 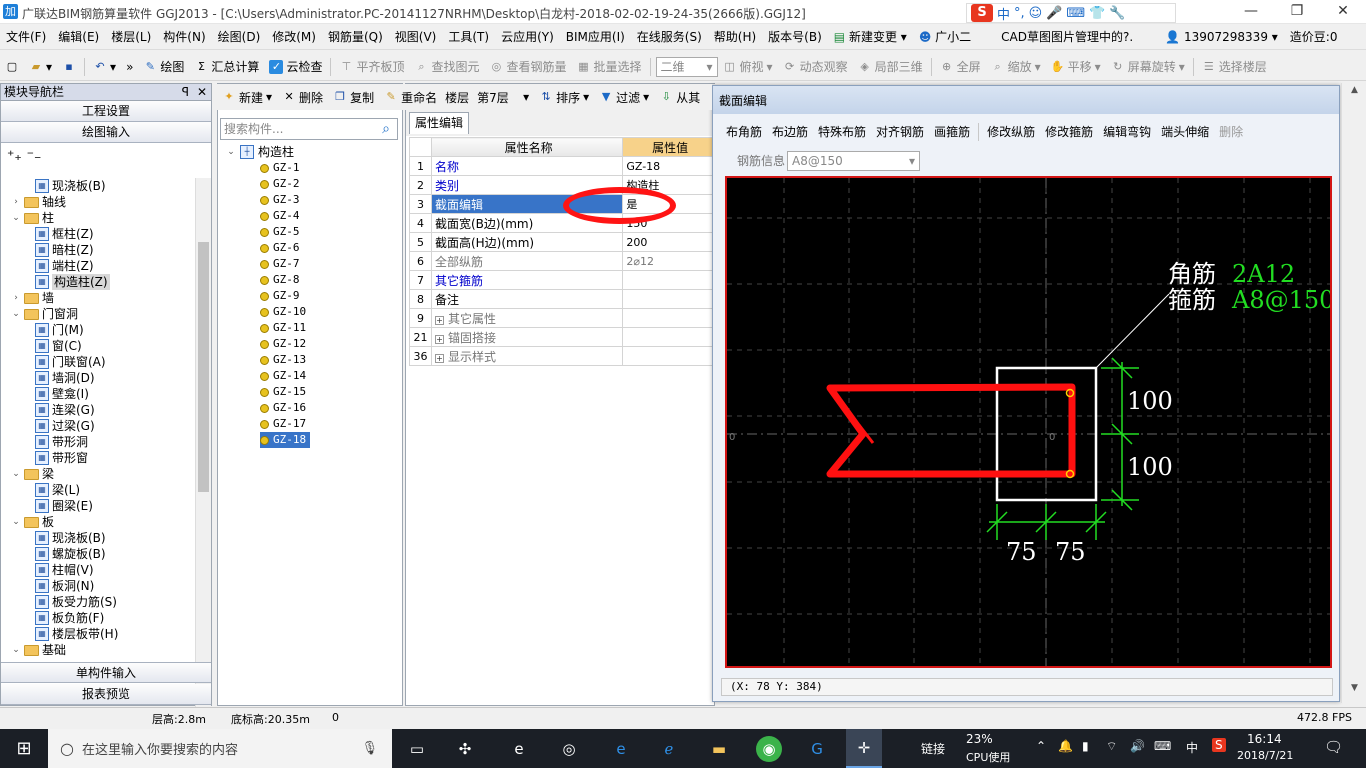 I want to click on ime-mode: 中, so click(x=1003, y=13).